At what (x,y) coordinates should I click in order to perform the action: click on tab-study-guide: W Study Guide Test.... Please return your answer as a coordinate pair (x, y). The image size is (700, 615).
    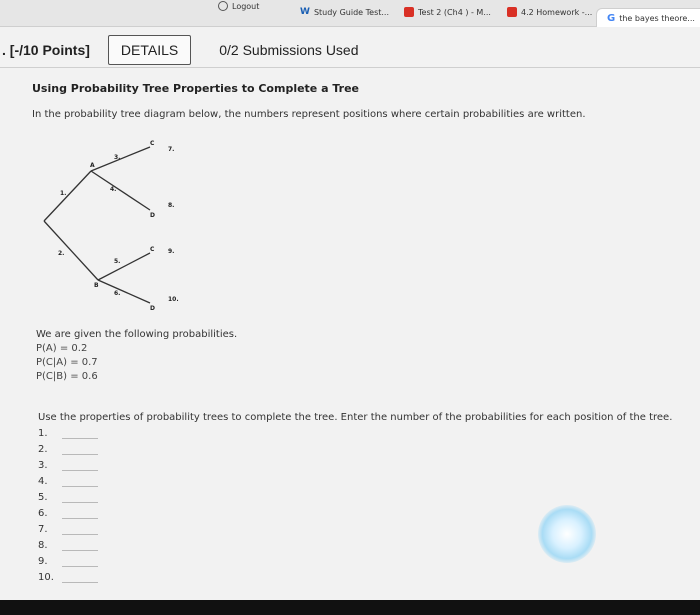
    Looking at the image, I should click on (344, 12).